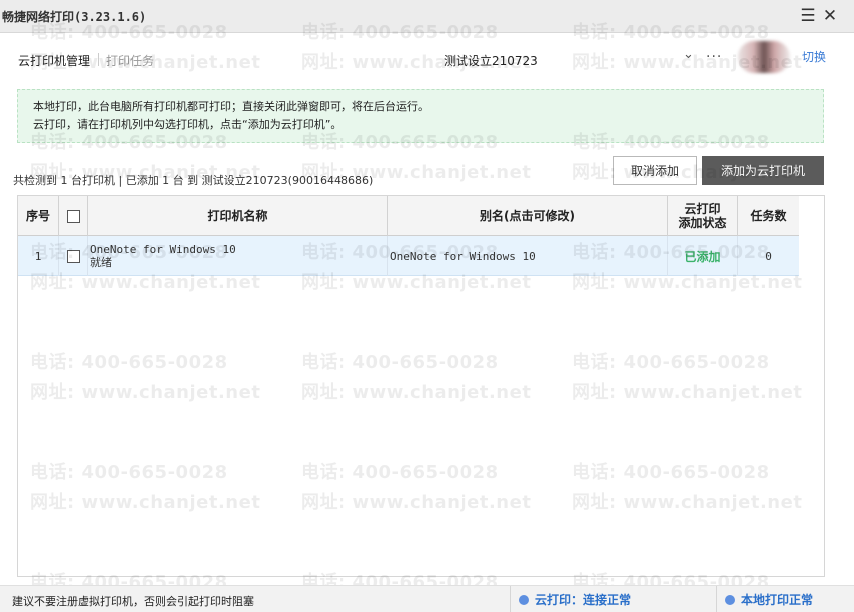 The height and width of the screenshot is (612, 854). What do you see at coordinates (163, 249) in the screenshot?
I see `printer-name: OneNote for Windows 10` at bounding box center [163, 249].